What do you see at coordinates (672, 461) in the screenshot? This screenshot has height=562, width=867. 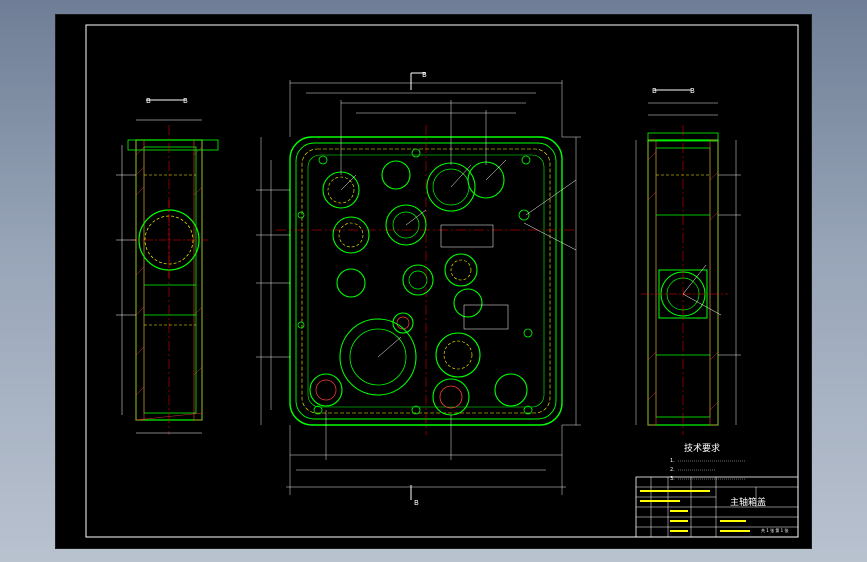 I see `tech-req-item-1: 1.` at bounding box center [672, 461].